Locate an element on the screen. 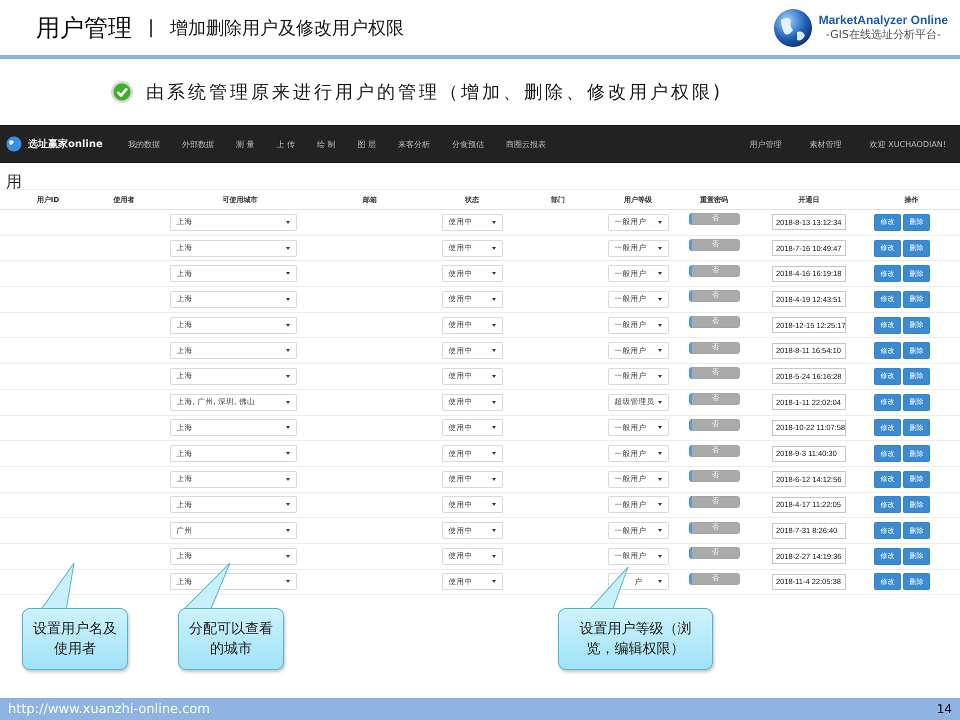 The width and height of the screenshot is (960, 720). check-icon is located at coordinates (122, 92).